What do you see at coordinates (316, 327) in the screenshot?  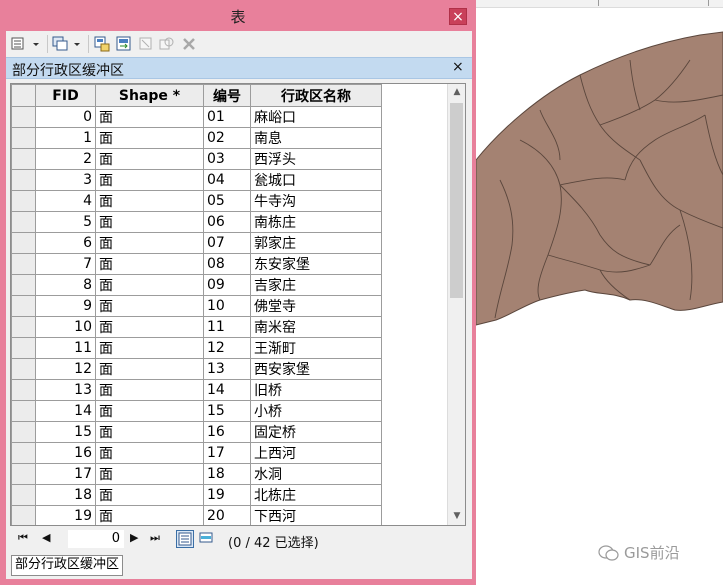 I see `cell-name: 南米窑` at bounding box center [316, 327].